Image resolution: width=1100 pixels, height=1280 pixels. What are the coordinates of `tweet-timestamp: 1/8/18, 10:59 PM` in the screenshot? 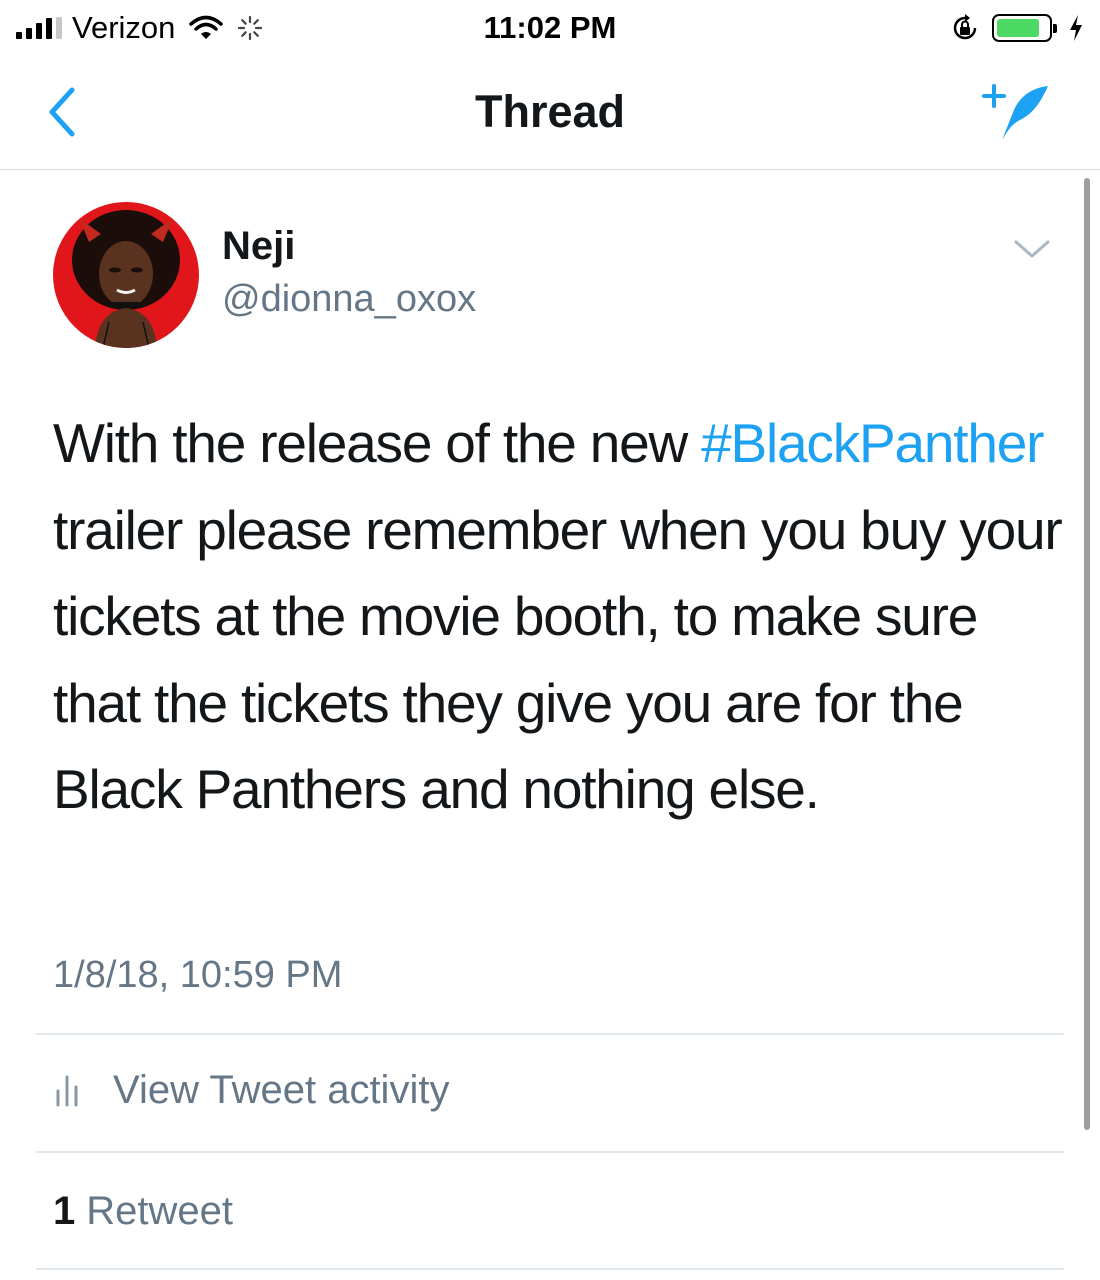 It's located at (198, 975).